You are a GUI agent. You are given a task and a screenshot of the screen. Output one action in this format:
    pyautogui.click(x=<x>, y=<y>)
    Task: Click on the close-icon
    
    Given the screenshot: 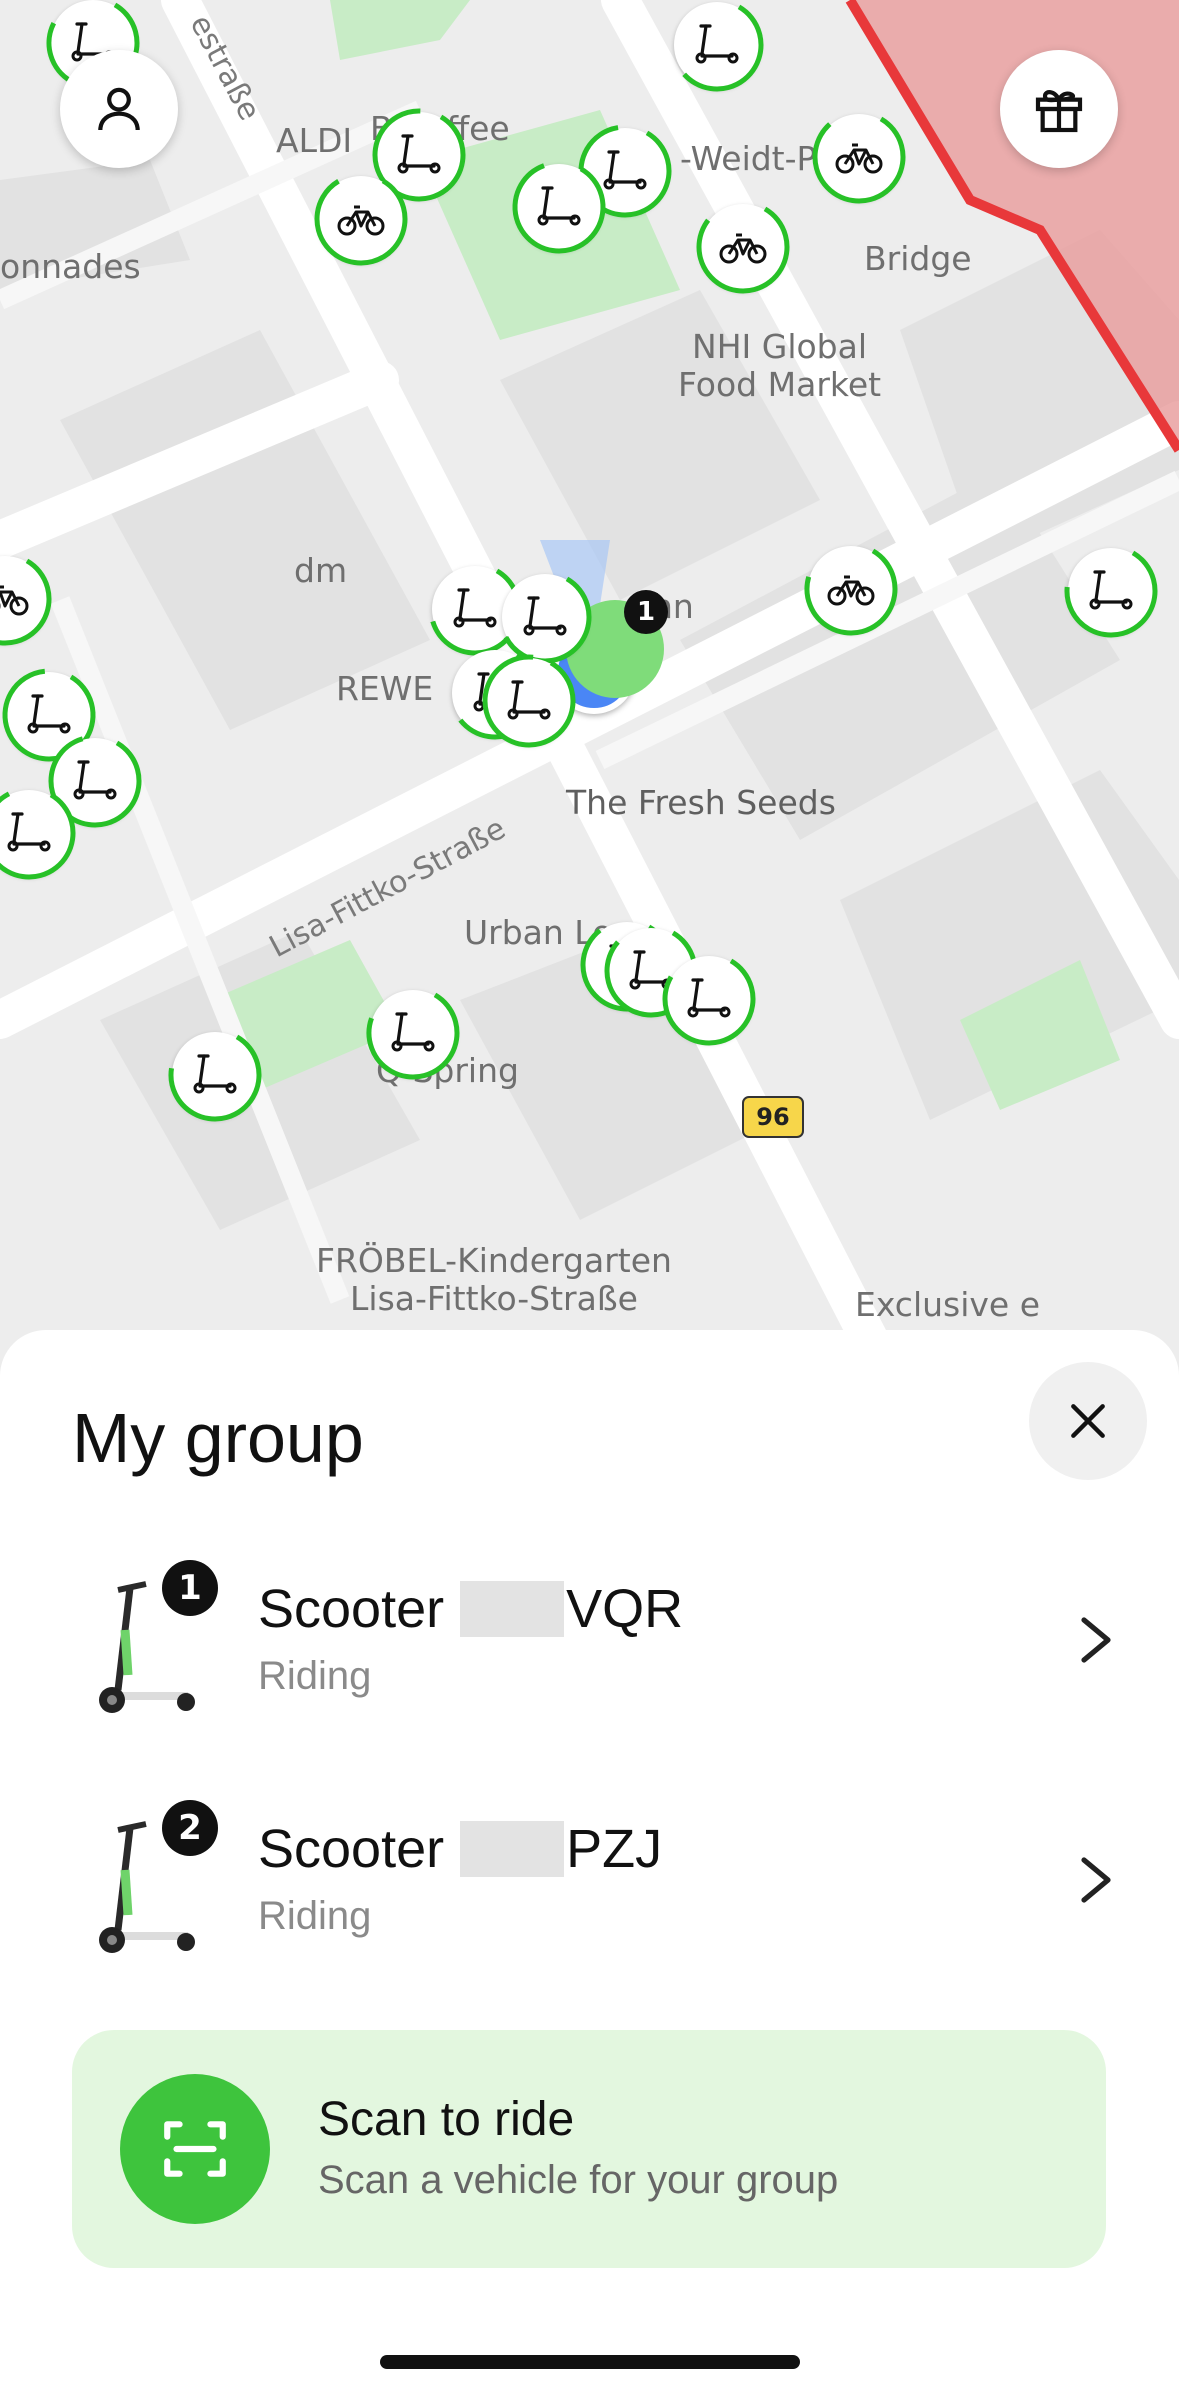 What is the action you would take?
    pyautogui.click(x=1088, y=1421)
    